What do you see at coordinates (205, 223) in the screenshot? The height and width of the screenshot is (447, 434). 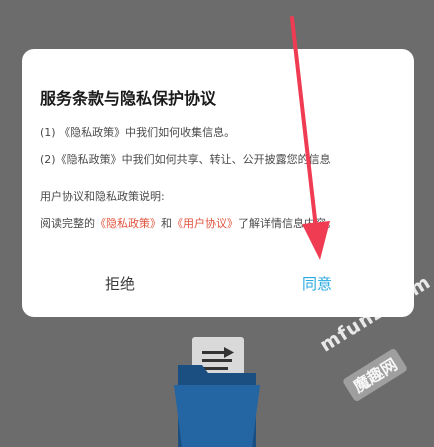 I see `user-agreement-link: 《用户协议》` at bounding box center [205, 223].